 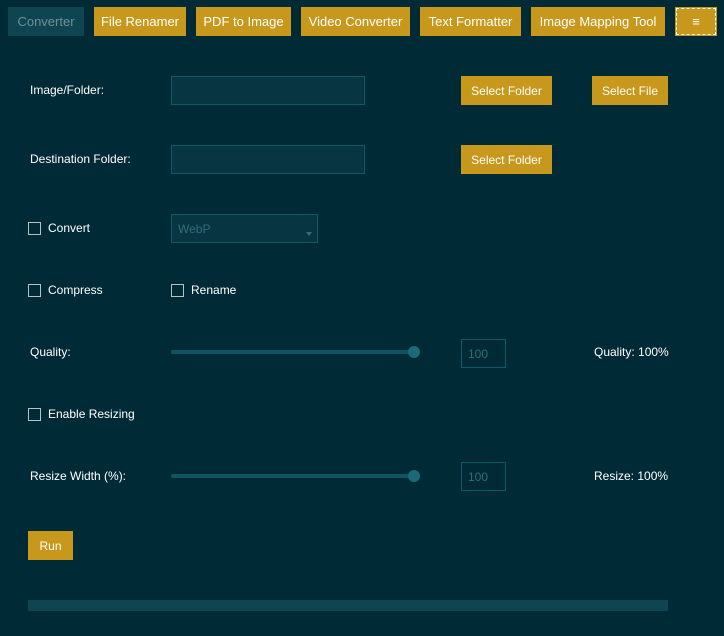 What do you see at coordinates (67, 90) in the screenshot?
I see `image-folder-label: Image/Folder:` at bounding box center [67, 90].